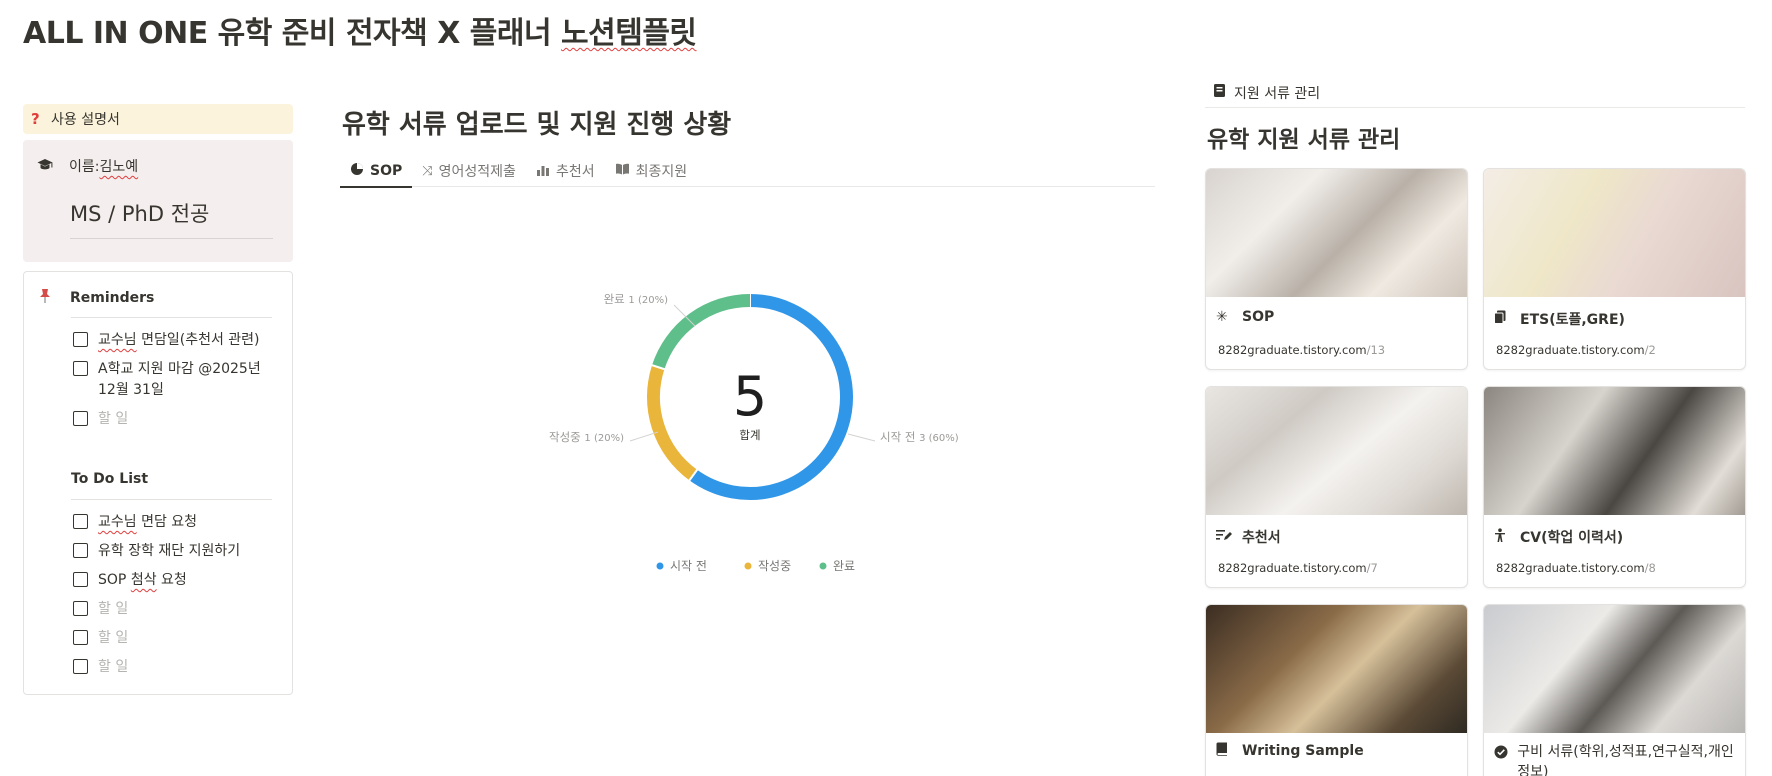 The width and height of the screenshot is (1772, 776). Describe the element at coordinates (427, 171) in the screenshot. I see `shuffle-icon: ⤨` at that location.